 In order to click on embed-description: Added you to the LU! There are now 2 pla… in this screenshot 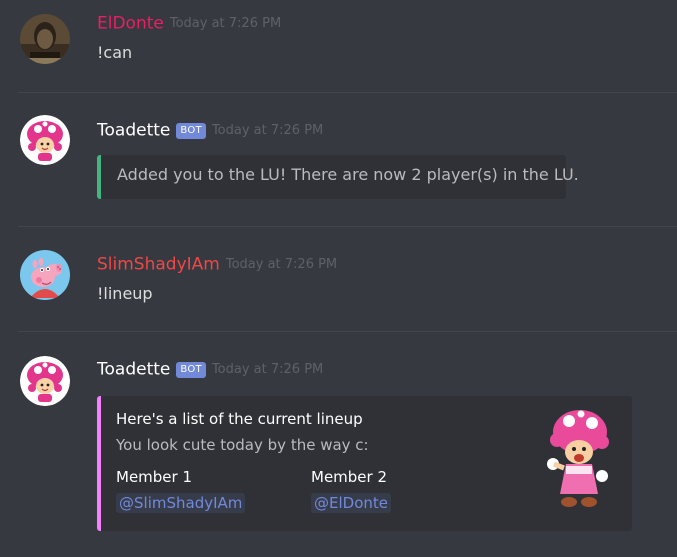, I will do `click(348, 174)`.